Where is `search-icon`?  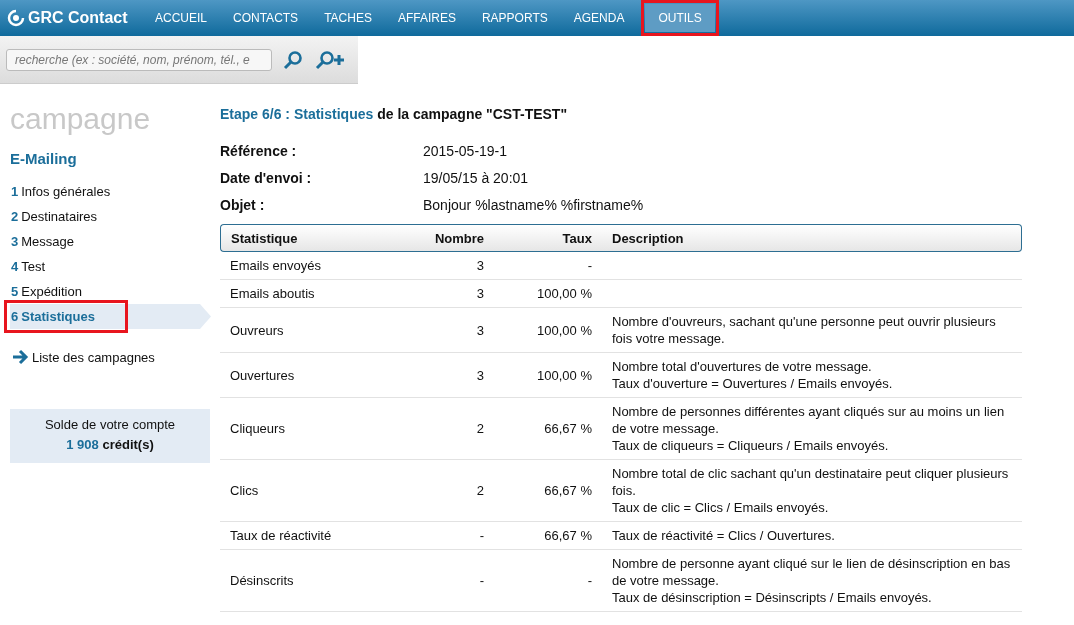
search-icon is located at coordinates (293, 59).